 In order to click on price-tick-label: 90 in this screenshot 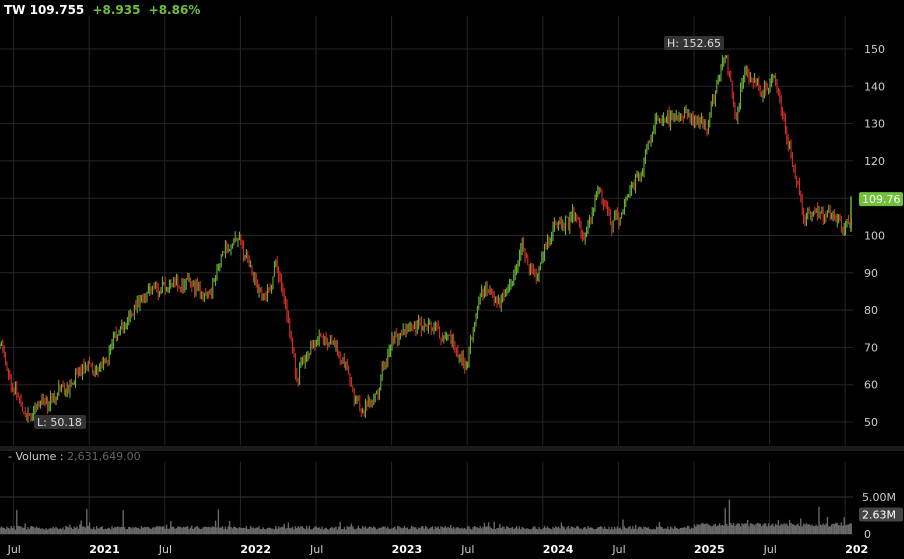, I will do `click(871, 273)`.